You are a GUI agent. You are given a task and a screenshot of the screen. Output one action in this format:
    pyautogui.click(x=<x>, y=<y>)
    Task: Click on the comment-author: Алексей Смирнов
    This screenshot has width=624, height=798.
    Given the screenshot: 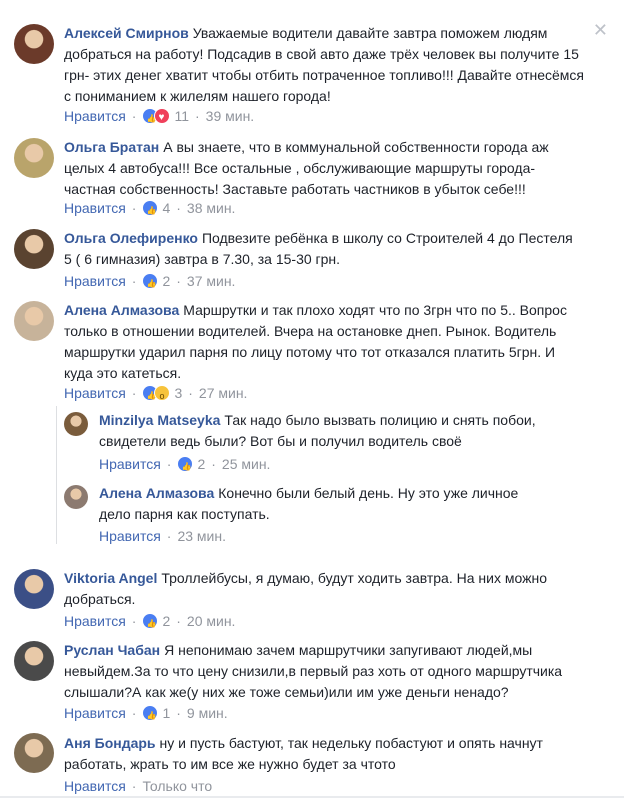 What is the action you would take?
    pyautogui.click(x=126, y=33)
    